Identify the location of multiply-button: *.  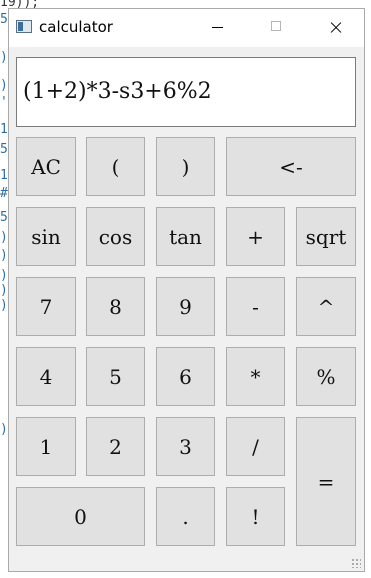
(255, 376).